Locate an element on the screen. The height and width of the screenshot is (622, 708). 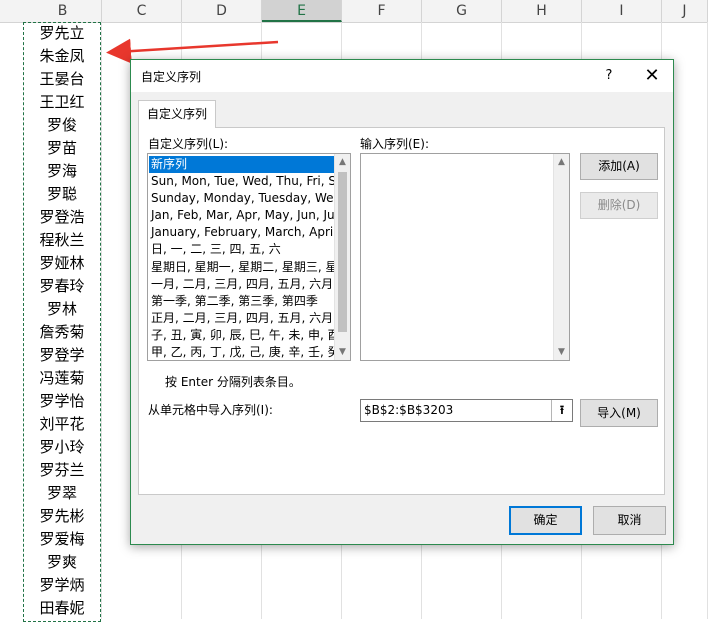
scroll-thumb is located at coordinates (342, 252).